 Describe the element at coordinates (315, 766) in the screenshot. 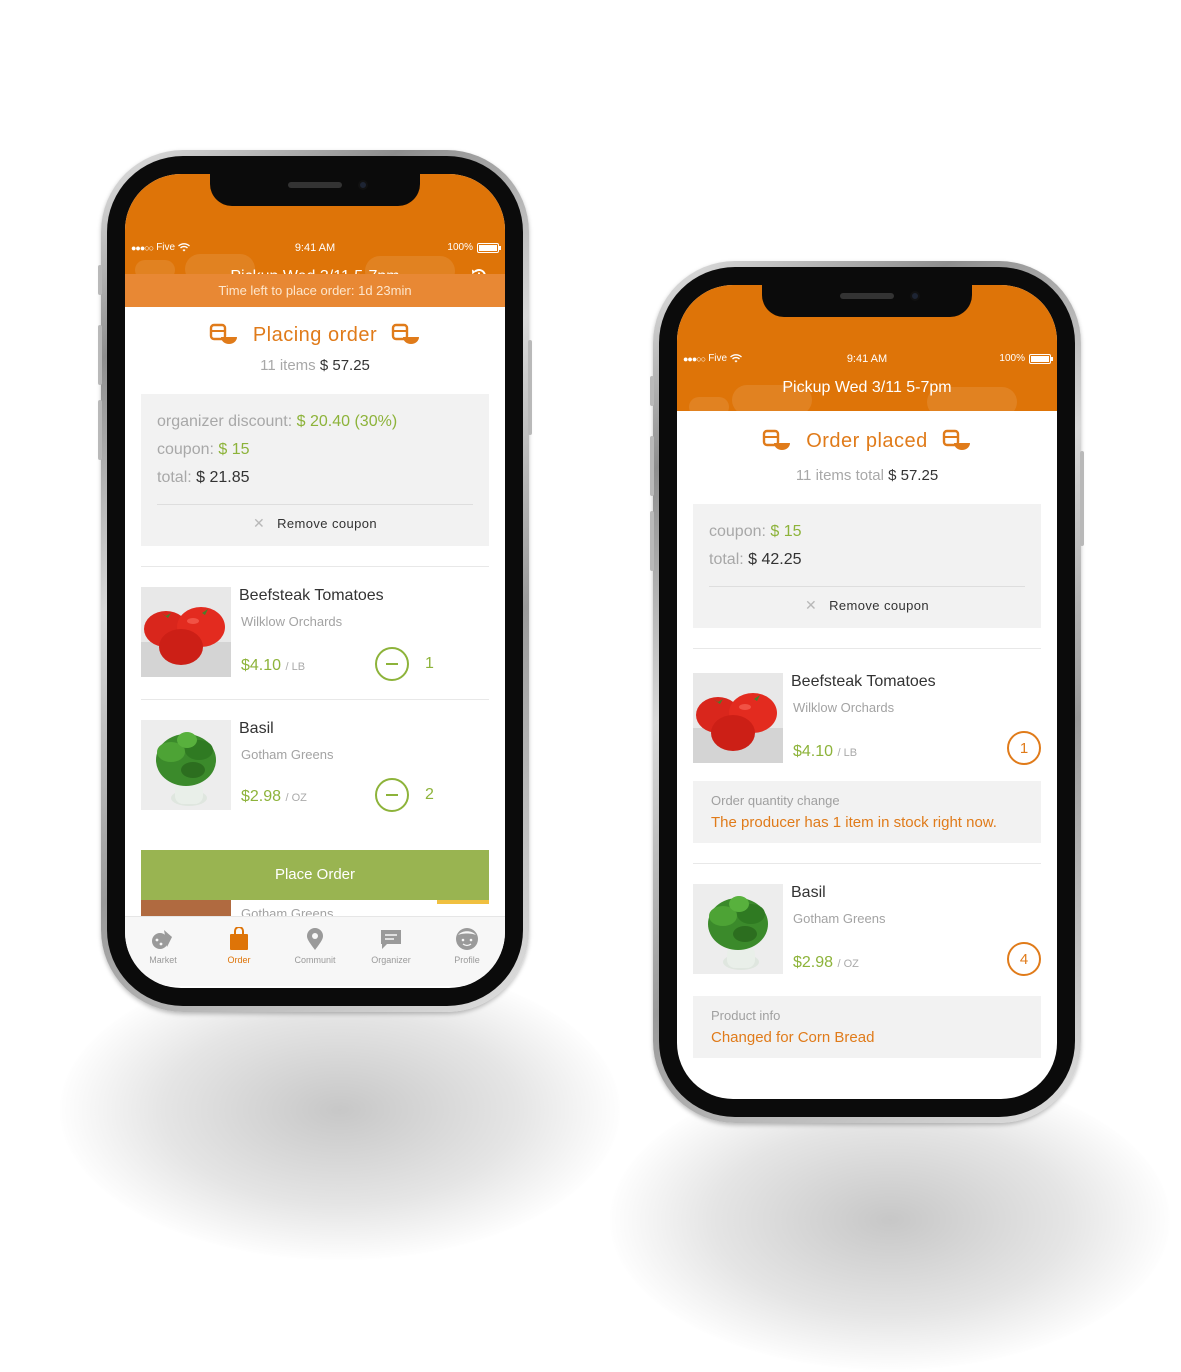

I see `list-item: Basil Gotham Greens $2.98 / OZ 2` at that location.